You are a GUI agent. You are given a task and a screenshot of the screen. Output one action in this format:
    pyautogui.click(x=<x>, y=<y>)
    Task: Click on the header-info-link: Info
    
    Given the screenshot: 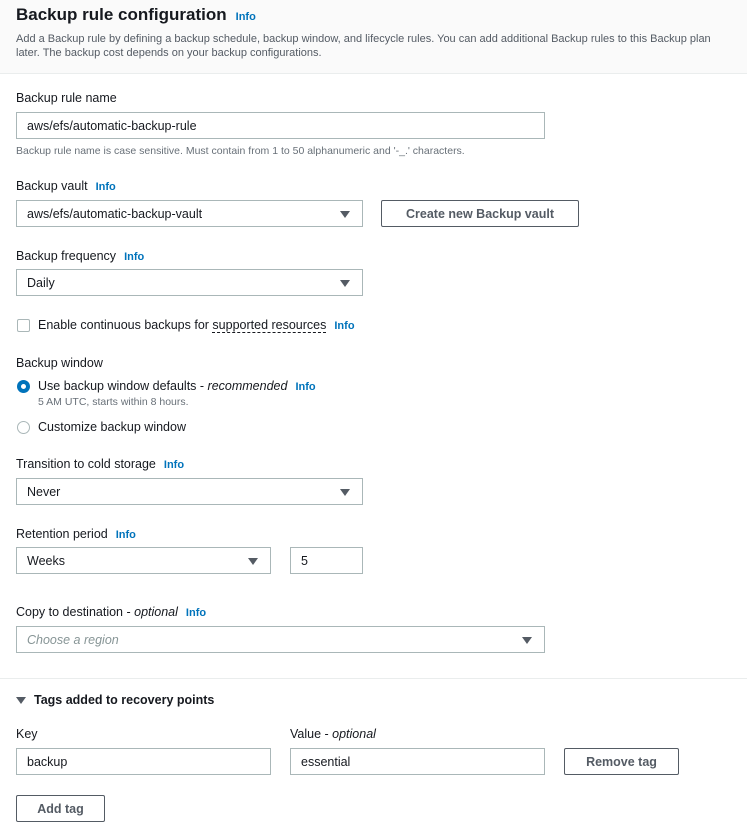 What is the action you would take?
    pyautogui.click(x=246, y=17)
    